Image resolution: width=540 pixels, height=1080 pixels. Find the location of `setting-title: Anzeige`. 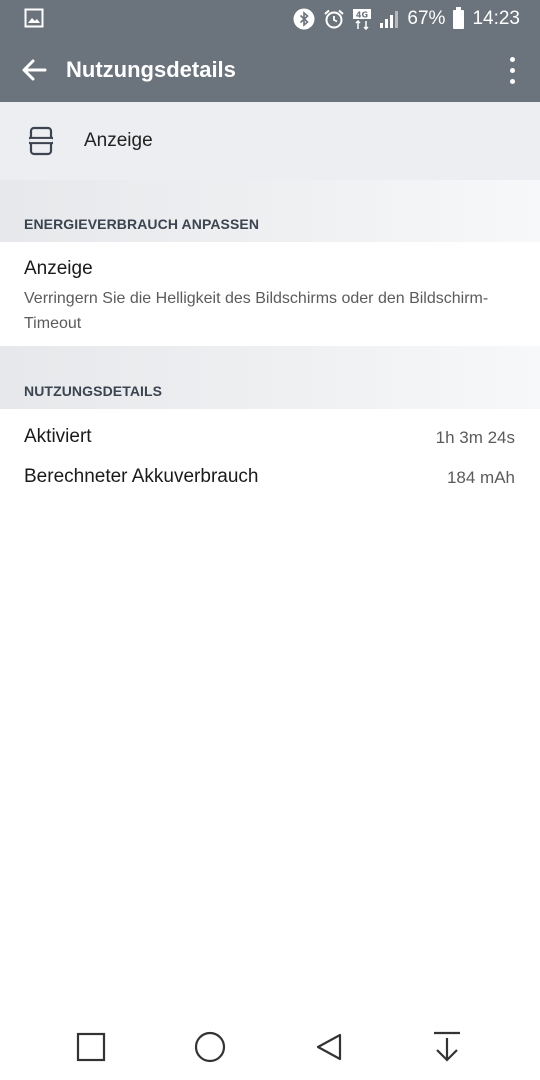

setting-title: Anzeige is located at coordinates (58, 268).